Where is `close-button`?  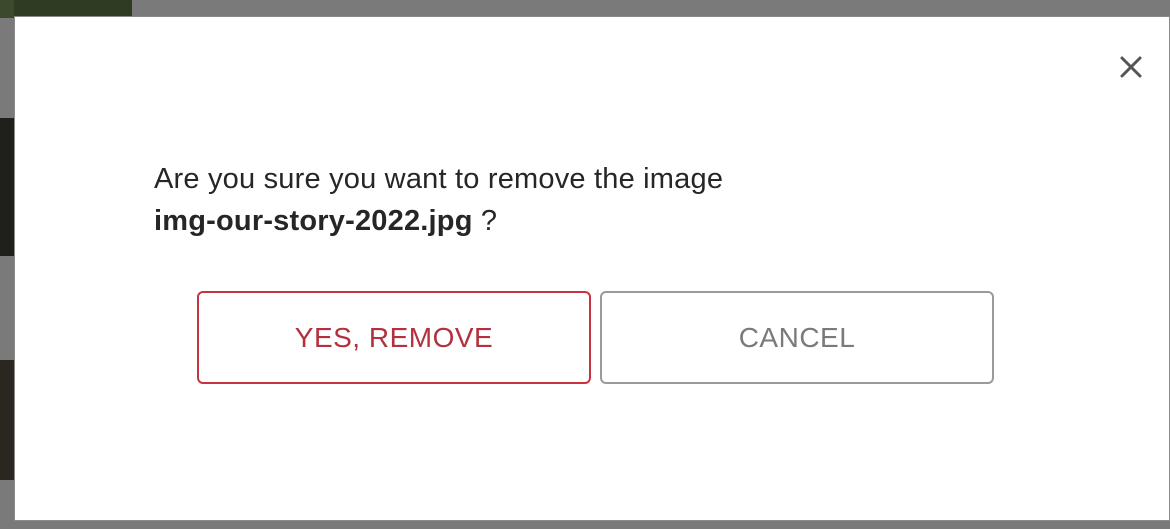
close-button is located at coordinates (1131, 67).